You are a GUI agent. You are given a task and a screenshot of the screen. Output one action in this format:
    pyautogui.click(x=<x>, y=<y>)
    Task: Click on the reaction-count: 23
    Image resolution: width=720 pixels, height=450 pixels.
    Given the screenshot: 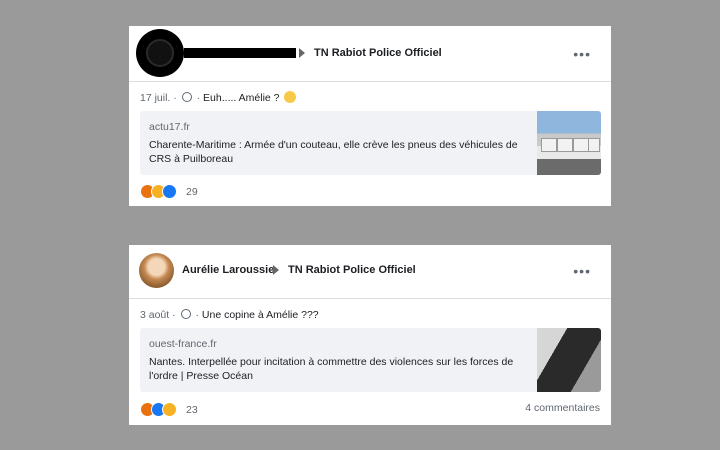 What is the action you would take?
    pyautogui.click(x=192, y=410)
    